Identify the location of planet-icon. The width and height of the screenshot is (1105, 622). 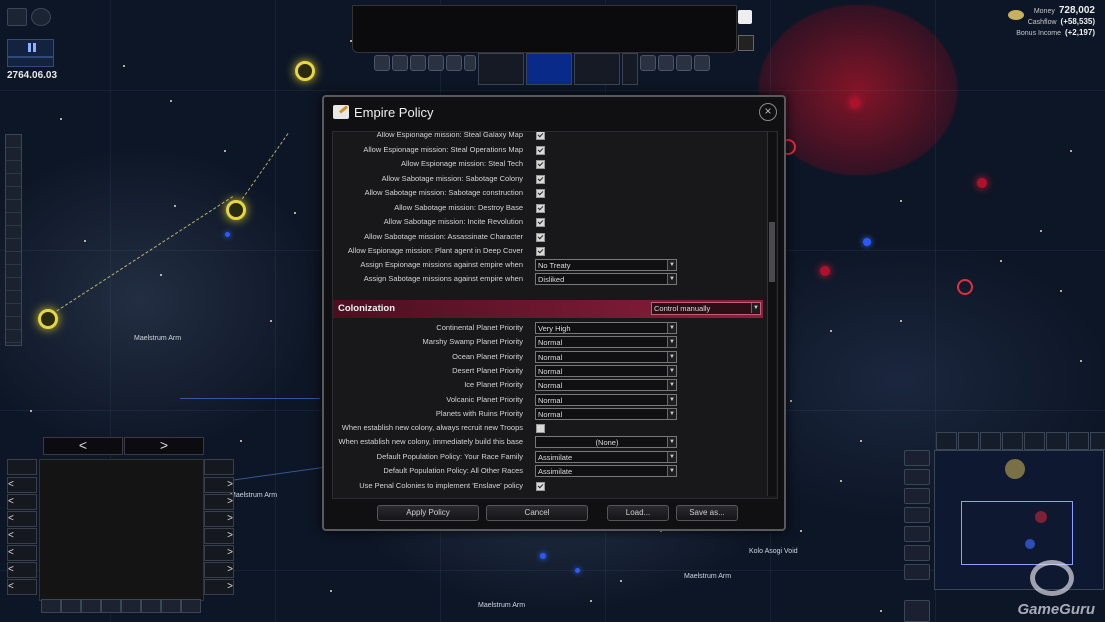
(382, 63).